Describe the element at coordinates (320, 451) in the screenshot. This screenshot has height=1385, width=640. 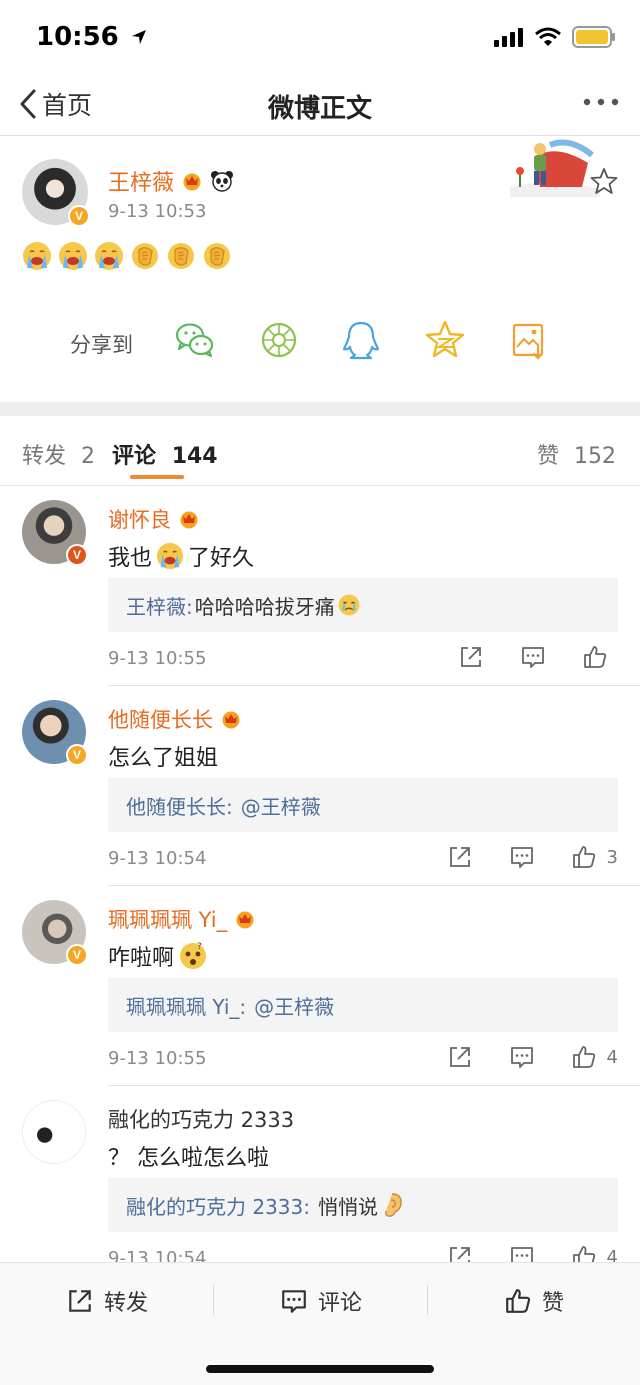
I see `tab-bar: 转发 2 评论 144 赞 152` at that location.